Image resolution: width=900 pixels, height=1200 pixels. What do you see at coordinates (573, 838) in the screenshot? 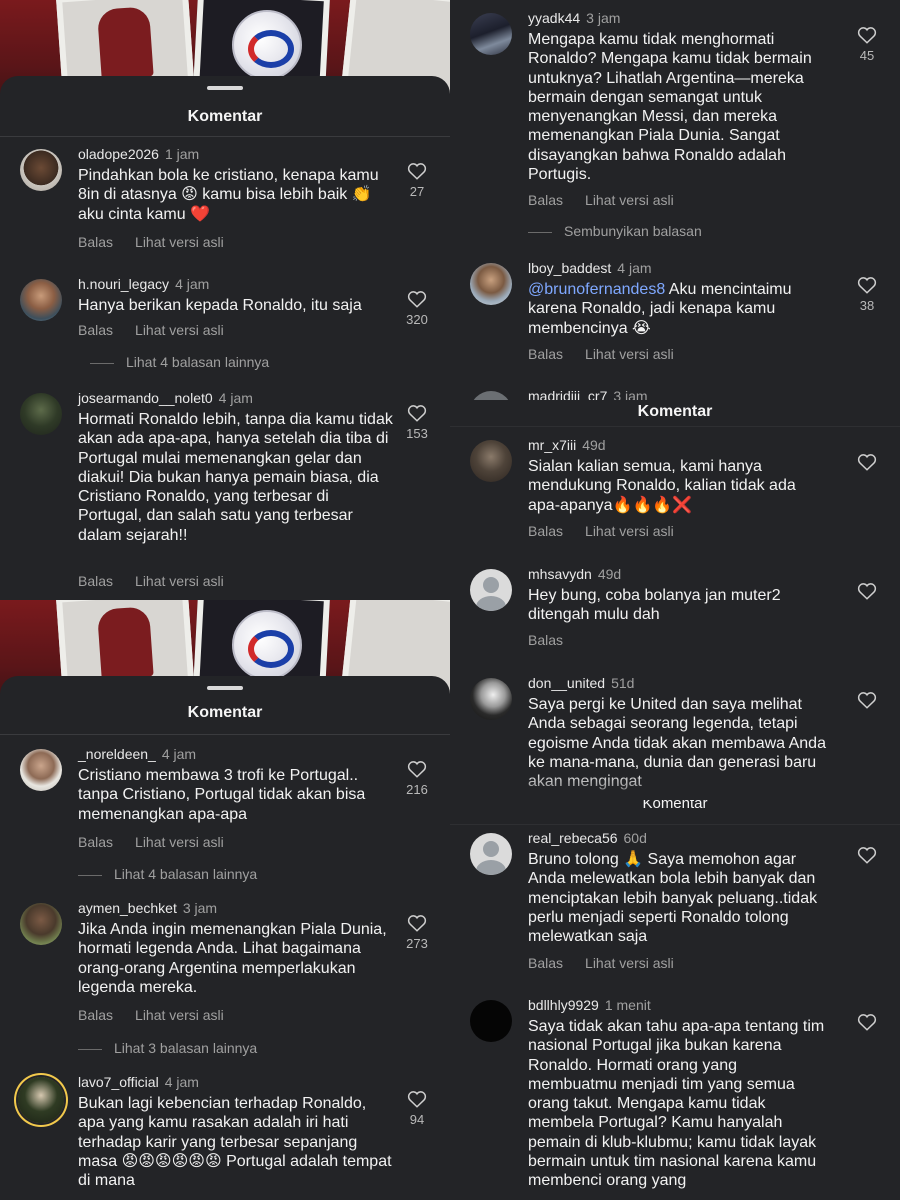
I see `username: real_rebeca56` at bounding box center [573, 838].